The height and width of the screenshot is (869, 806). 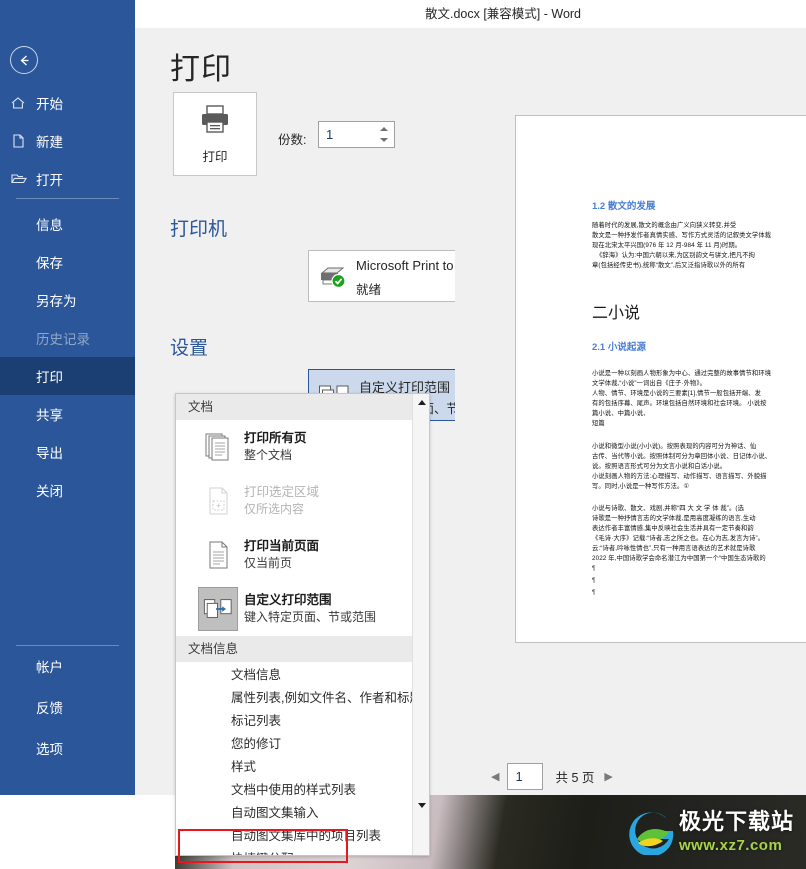 I want to click on dropdown-item-text: 打印选定区域 仅所选内容, so click(x=333, y=501).